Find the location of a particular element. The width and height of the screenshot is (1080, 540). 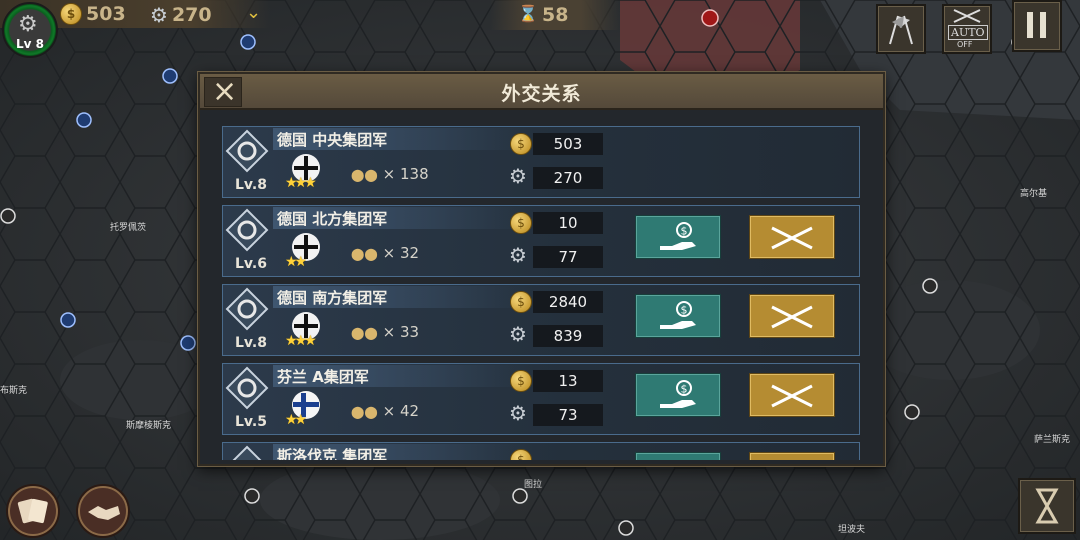

dialog-header: × 外交关系 is located at coordinates (541, 92).